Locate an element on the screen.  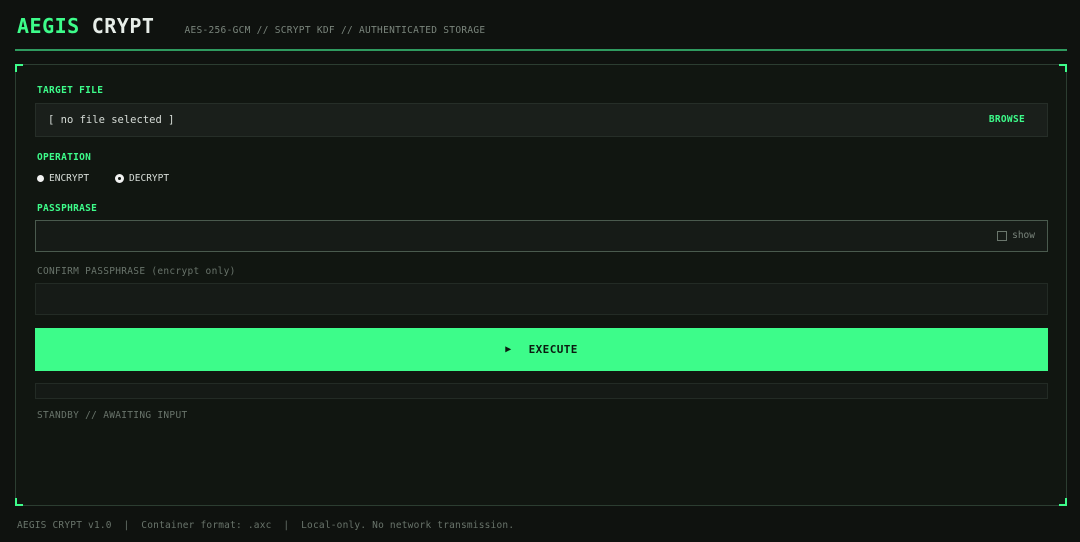
passphrase-input: show is located at coordinates (541, 236).